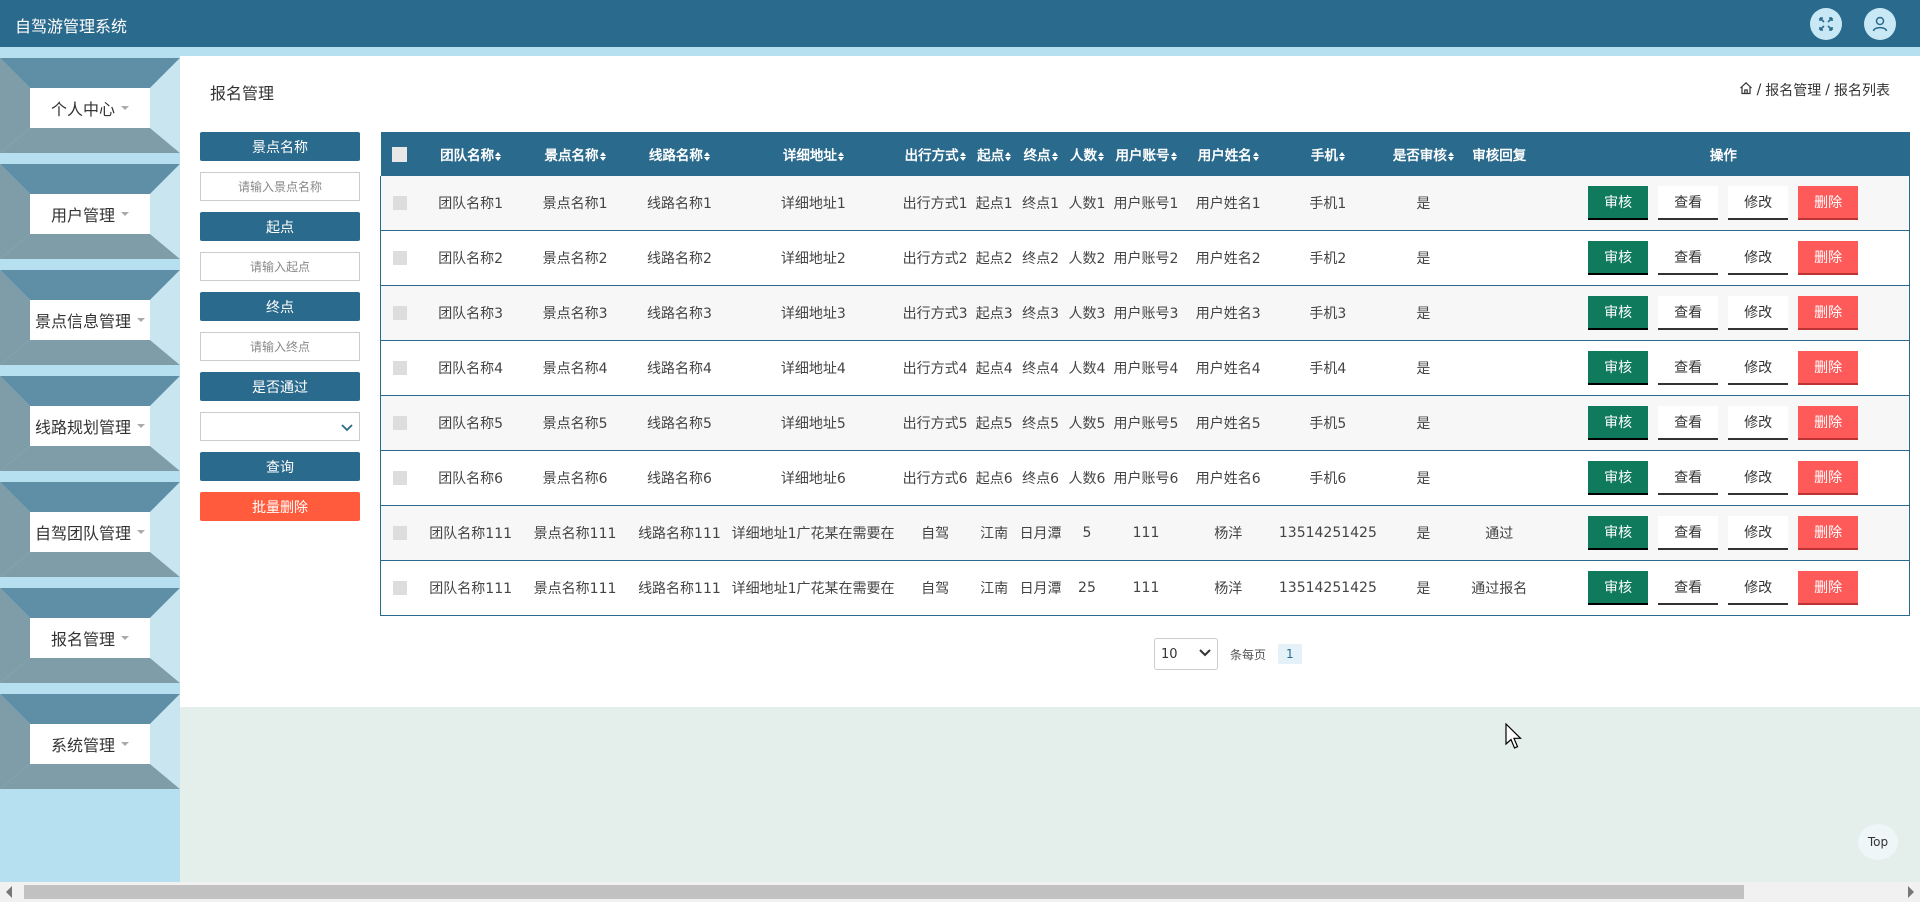  I want to click on scroll-left-icon, so click(9, 892).